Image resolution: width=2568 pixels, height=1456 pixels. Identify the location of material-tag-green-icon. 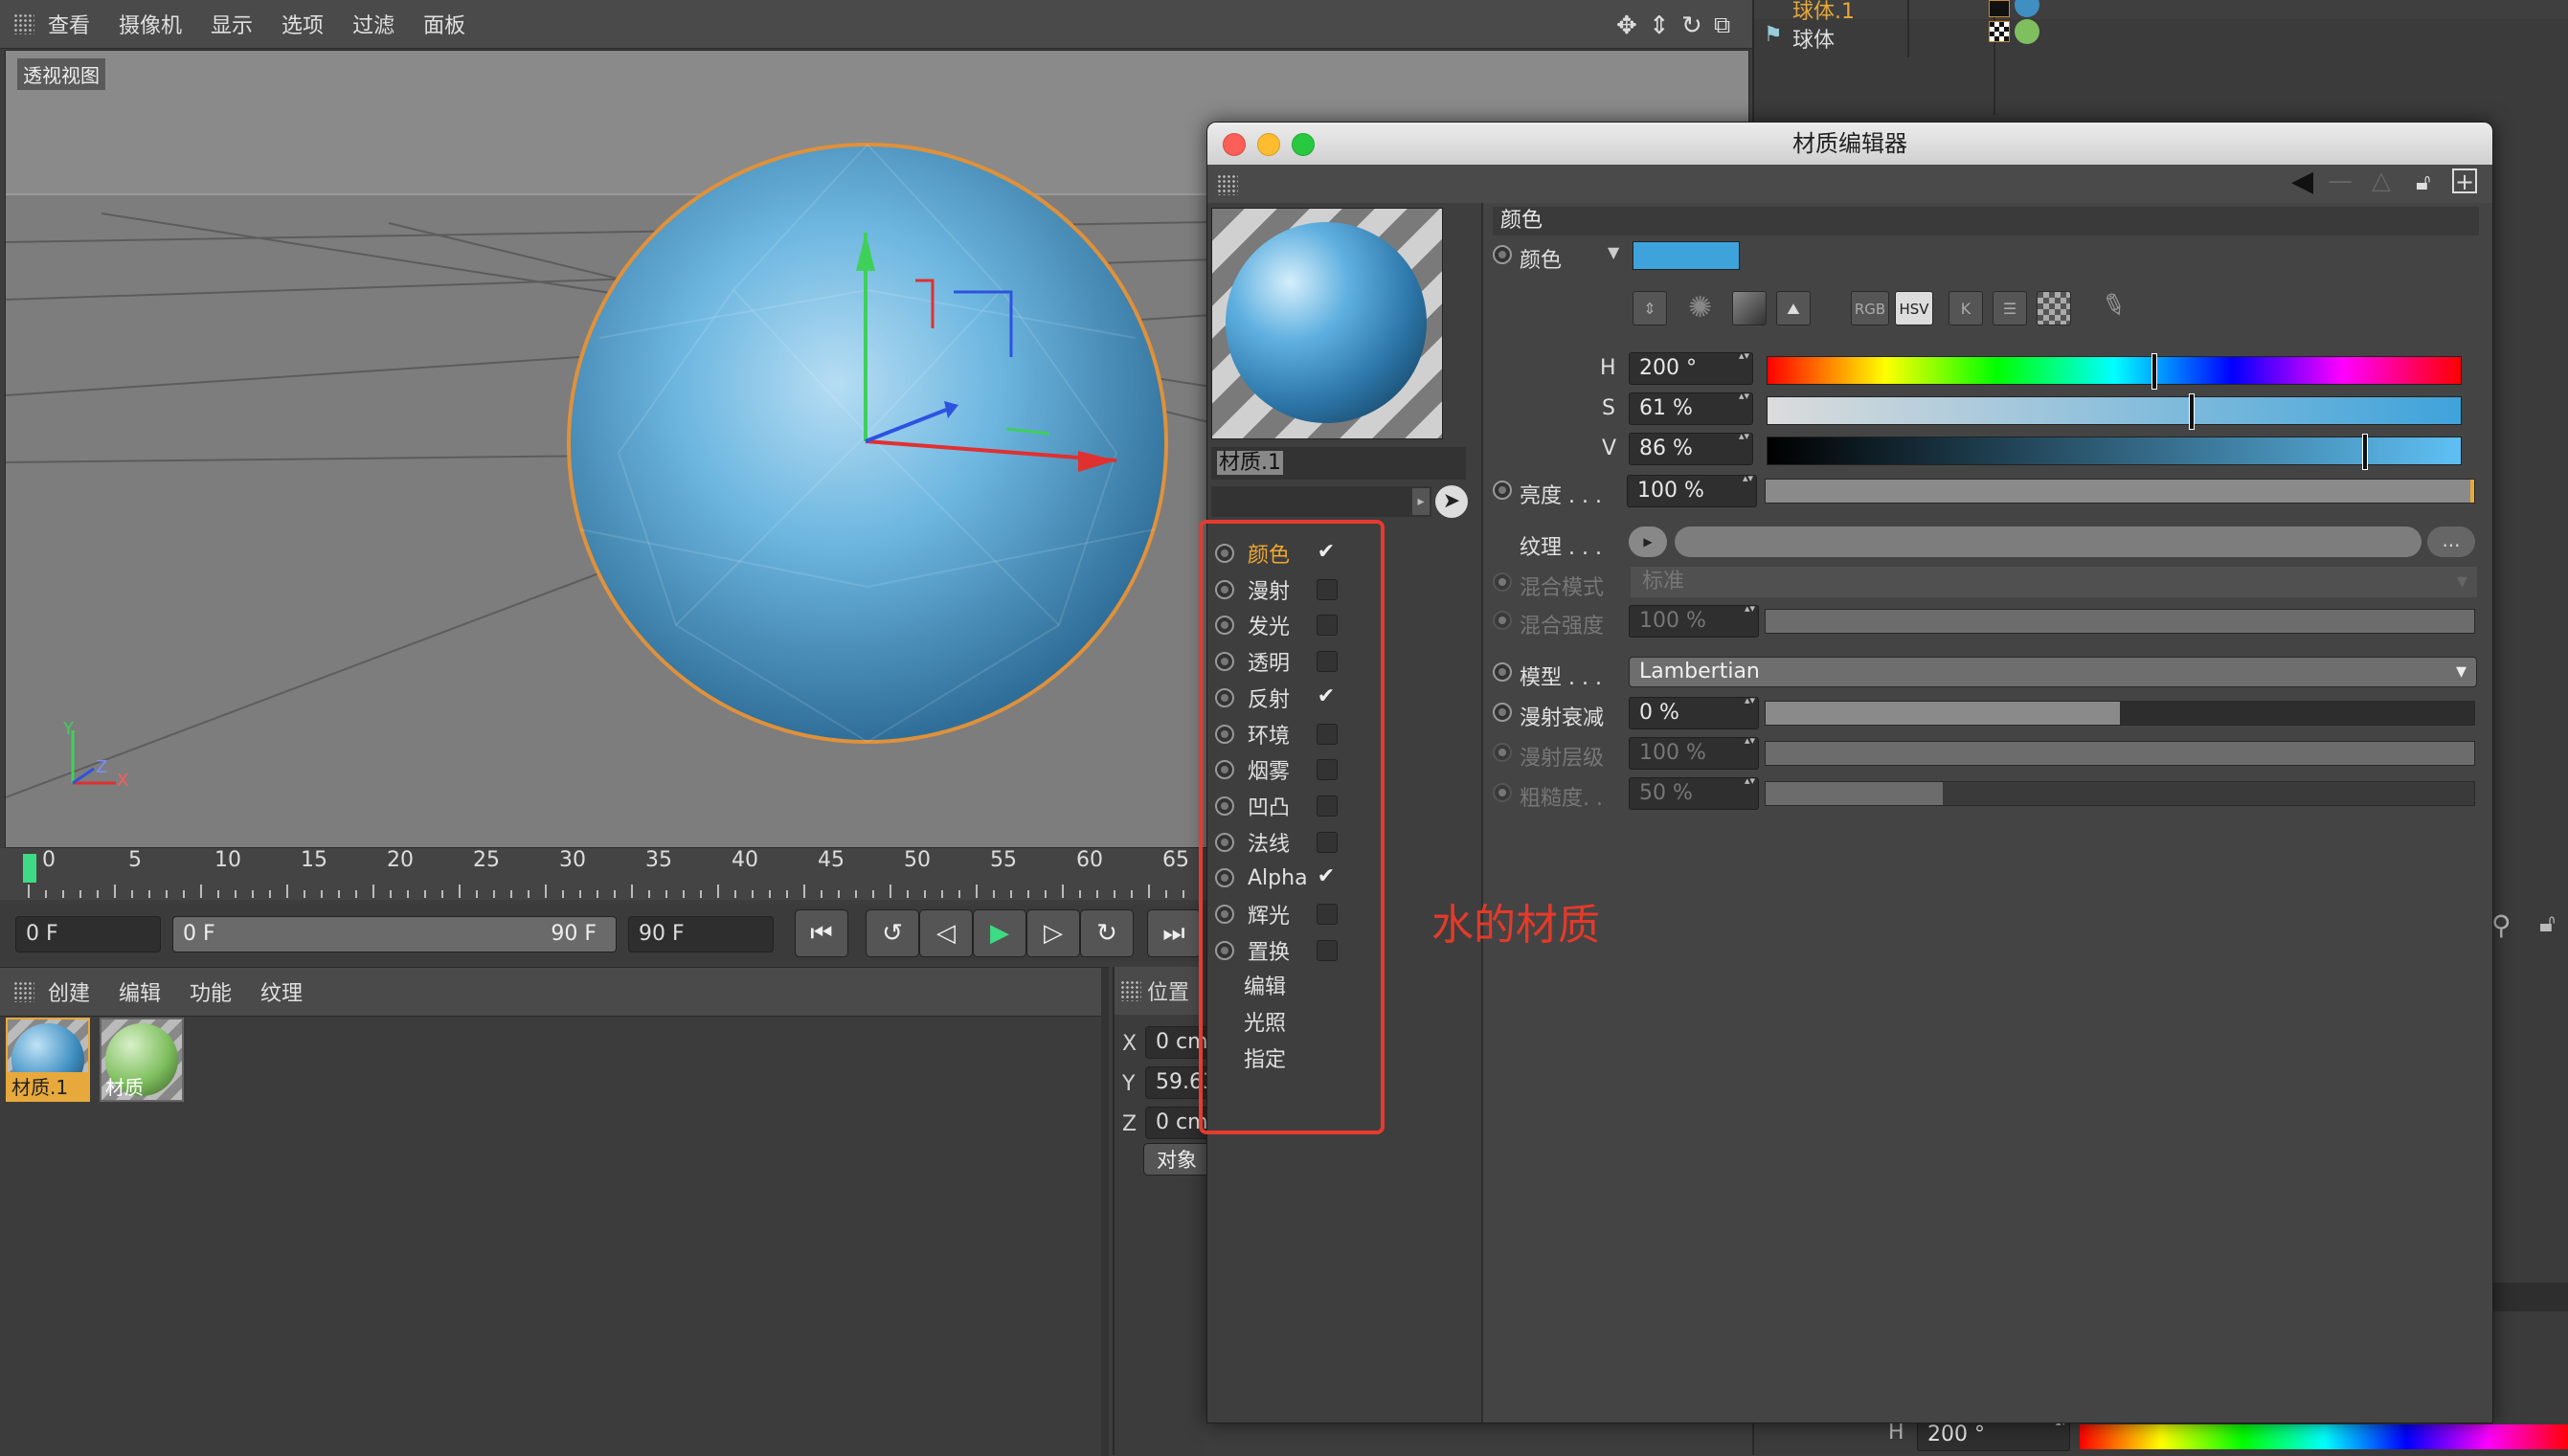
(2027, 31).